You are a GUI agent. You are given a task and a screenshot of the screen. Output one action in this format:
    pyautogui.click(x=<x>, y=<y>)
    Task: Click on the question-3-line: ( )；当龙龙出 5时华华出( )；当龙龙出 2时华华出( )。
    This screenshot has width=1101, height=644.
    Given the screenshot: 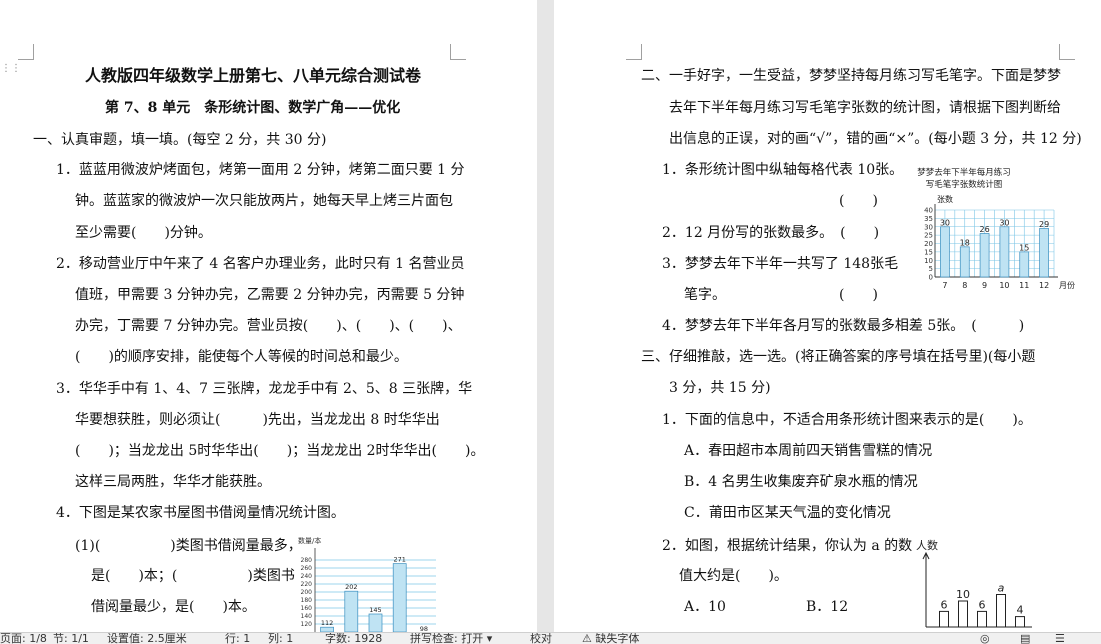 What is the action you would take?
    pyautogui.click(x=280, y=451)
    